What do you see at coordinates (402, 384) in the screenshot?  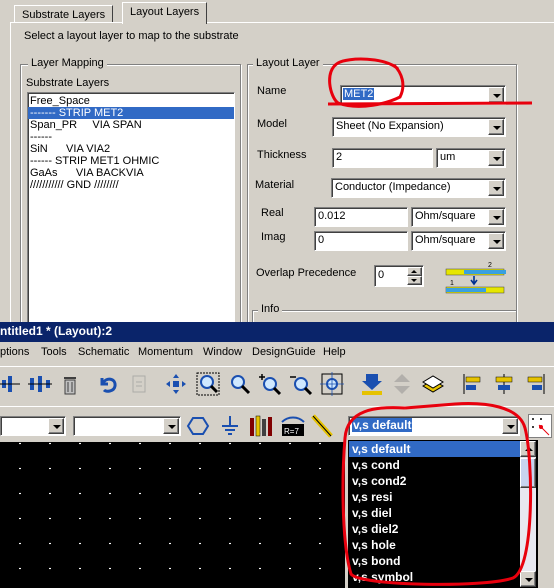 I see `pop-up-icon` at bounding box center [402, 384].